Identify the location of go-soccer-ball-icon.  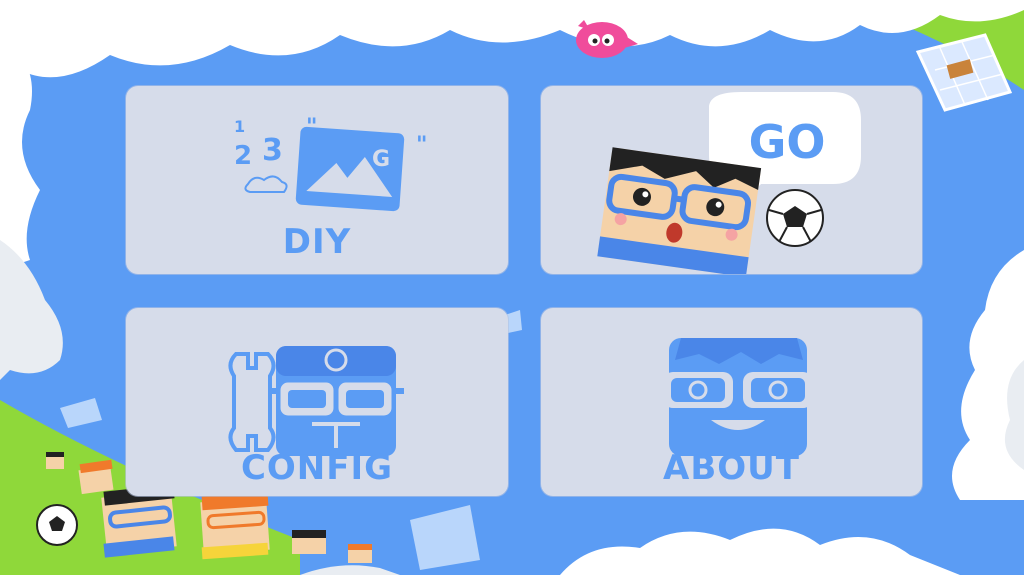
(795, 218).